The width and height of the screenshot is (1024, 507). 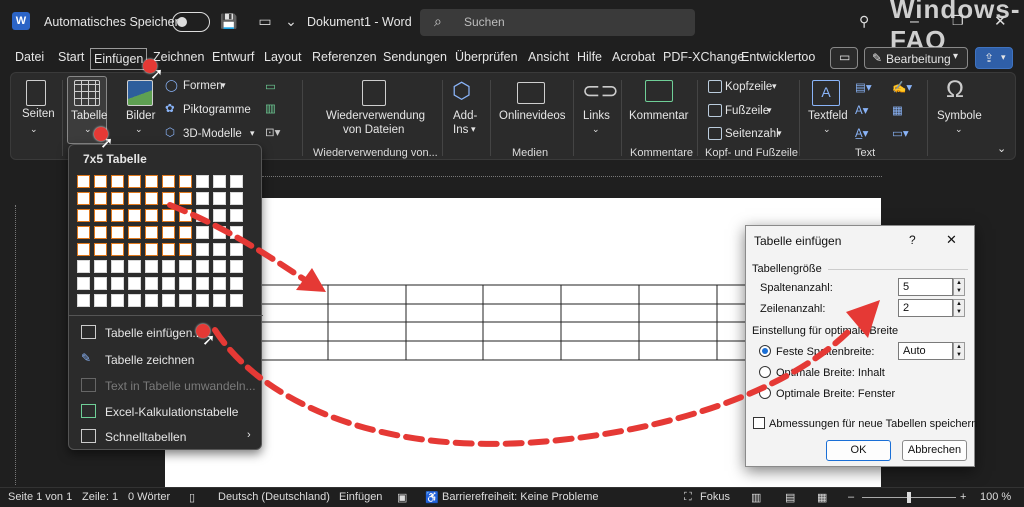 What do you see at coordinates (790, 497) in the screenshot?
I see `print-layout-icon: ▤` at bounding box center [790, 497].